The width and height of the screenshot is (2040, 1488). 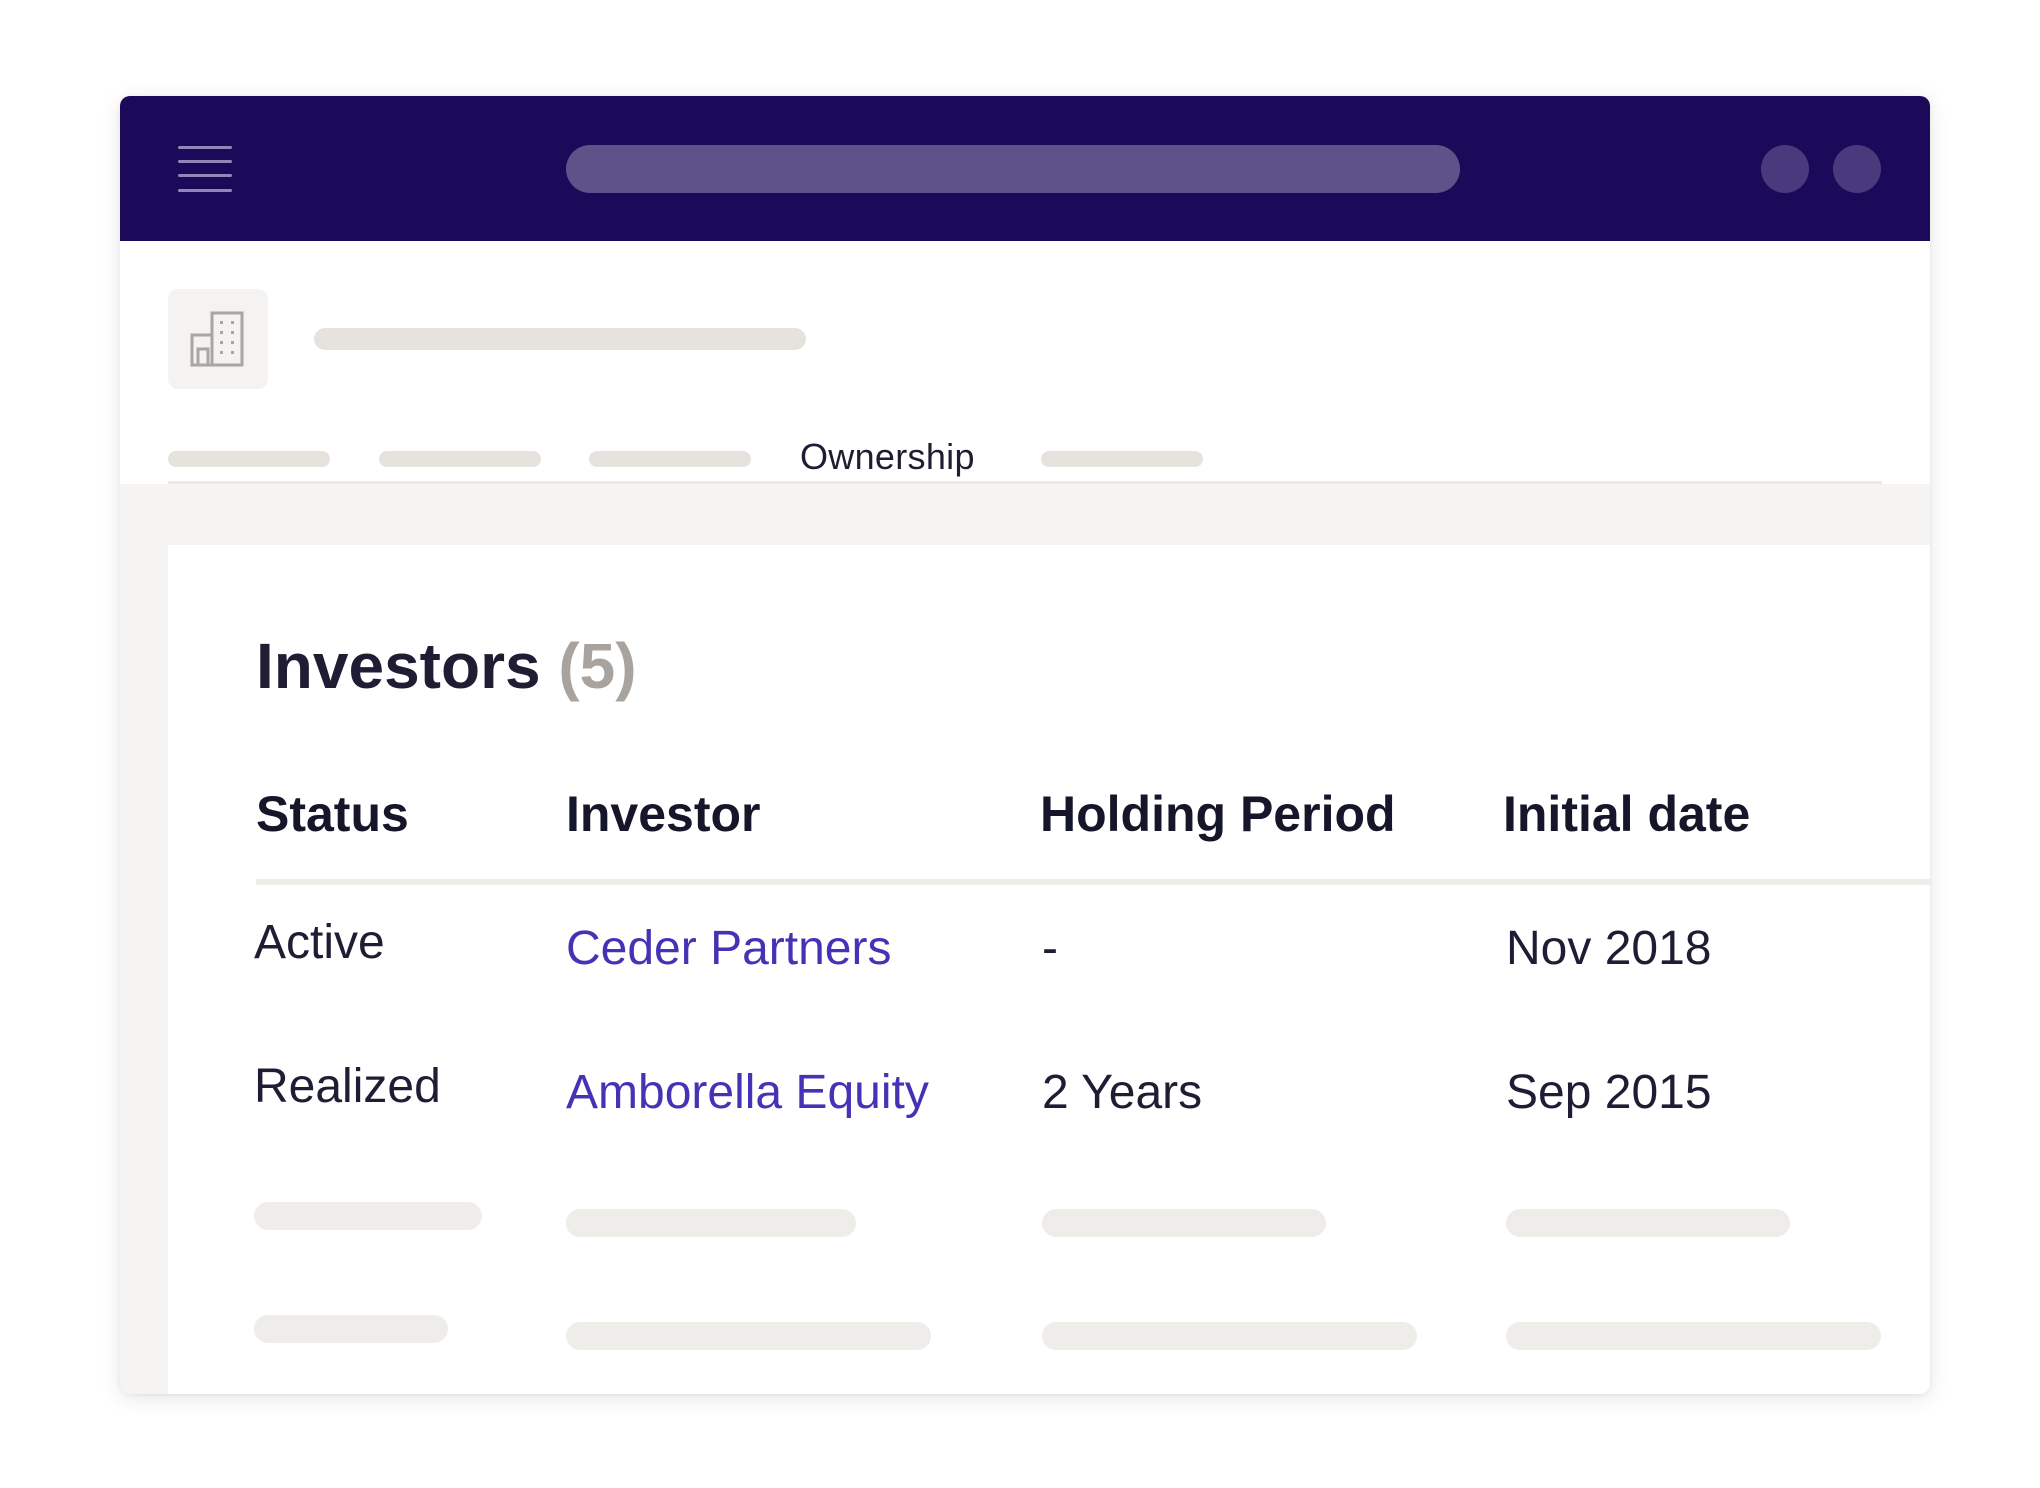 I want to click on investors-count: (5), so click(x=597, y=666).